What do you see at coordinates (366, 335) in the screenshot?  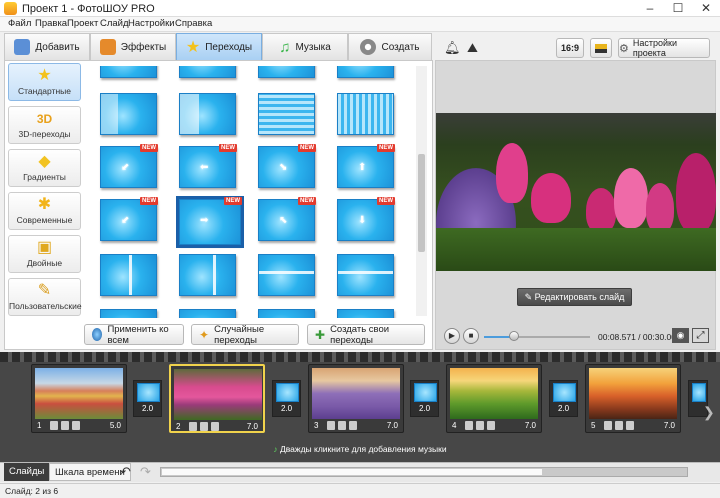 I see `create-own-transitions-button: ✚ Создать свои переходы` at bounding box center [366, 335].